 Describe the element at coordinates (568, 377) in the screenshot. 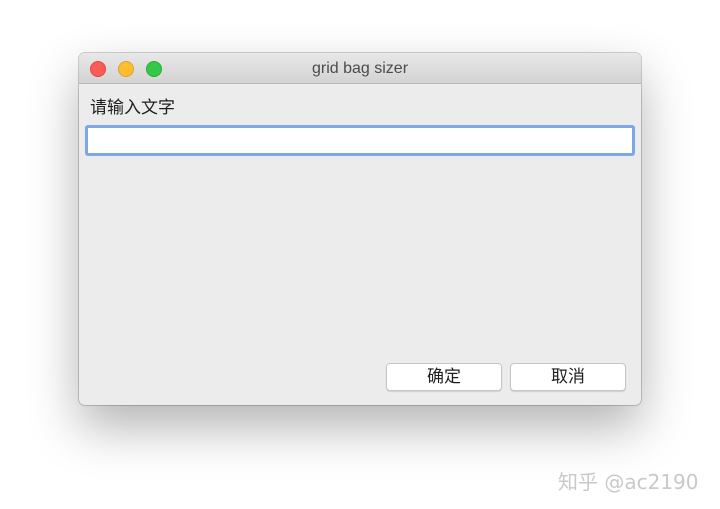

I see `cancel-button: 取消` at that location.